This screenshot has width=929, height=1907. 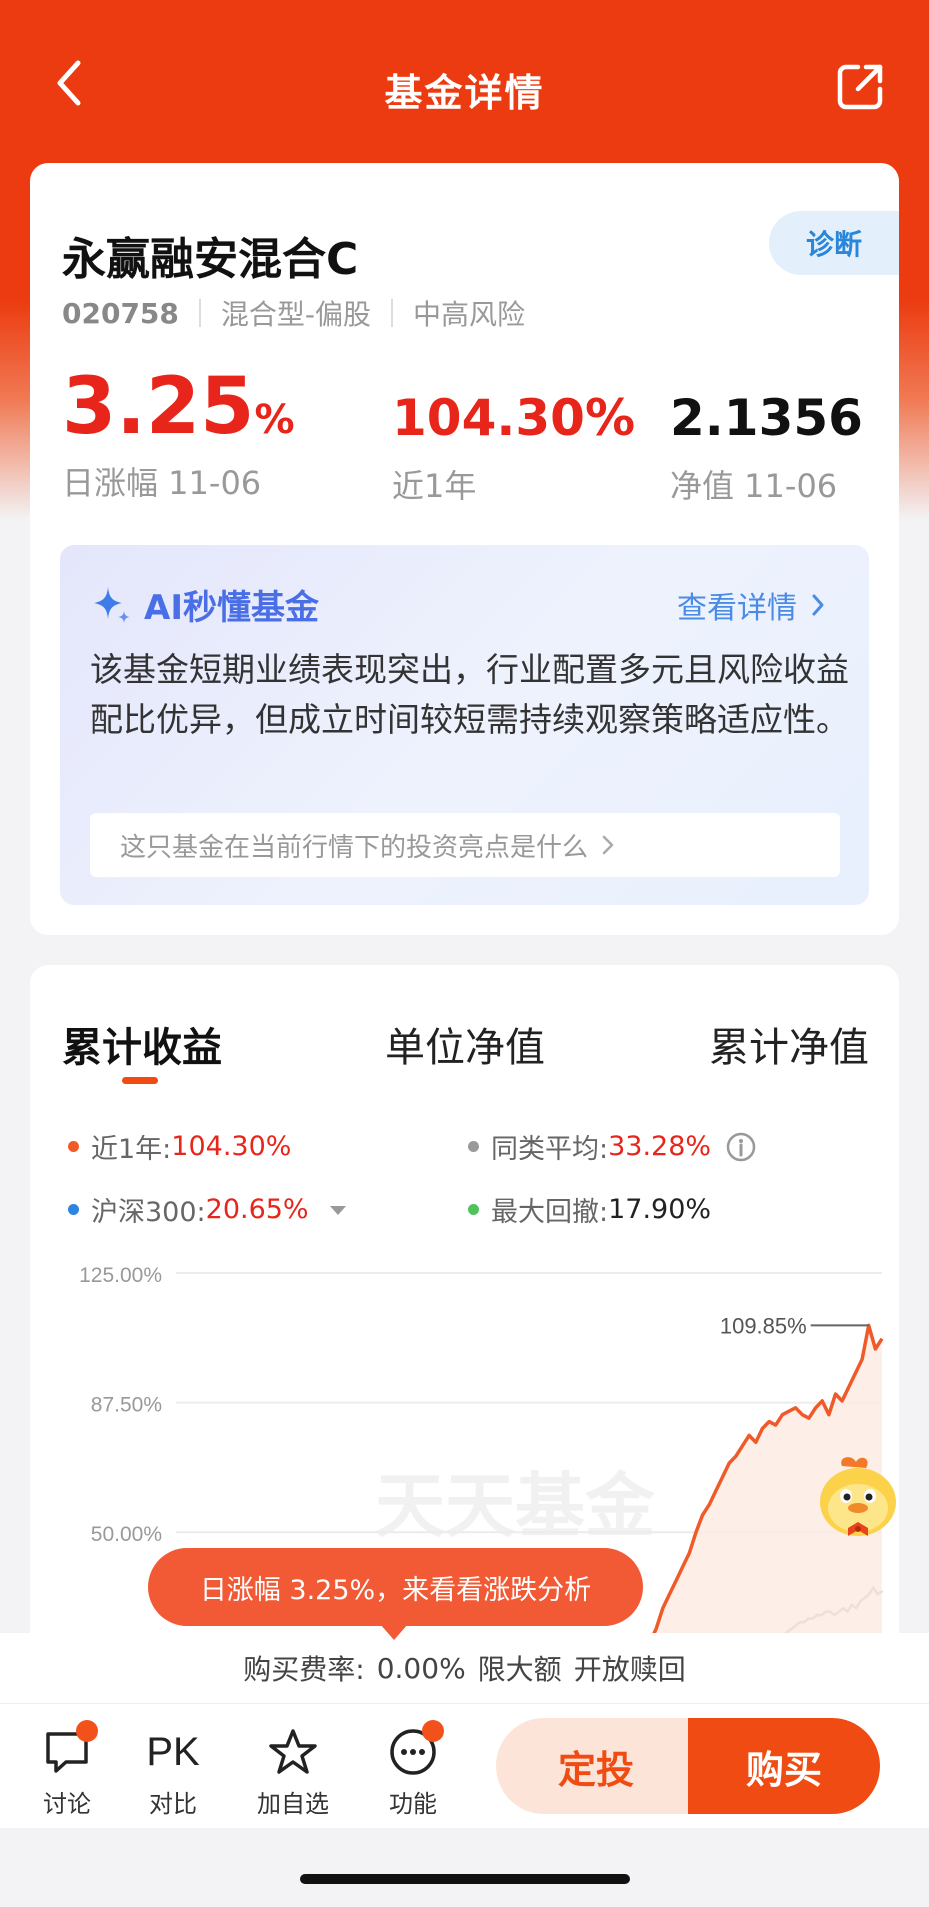 I want to click on one-year-metric: 104.30% 近1年, so click(x=513, y=450).